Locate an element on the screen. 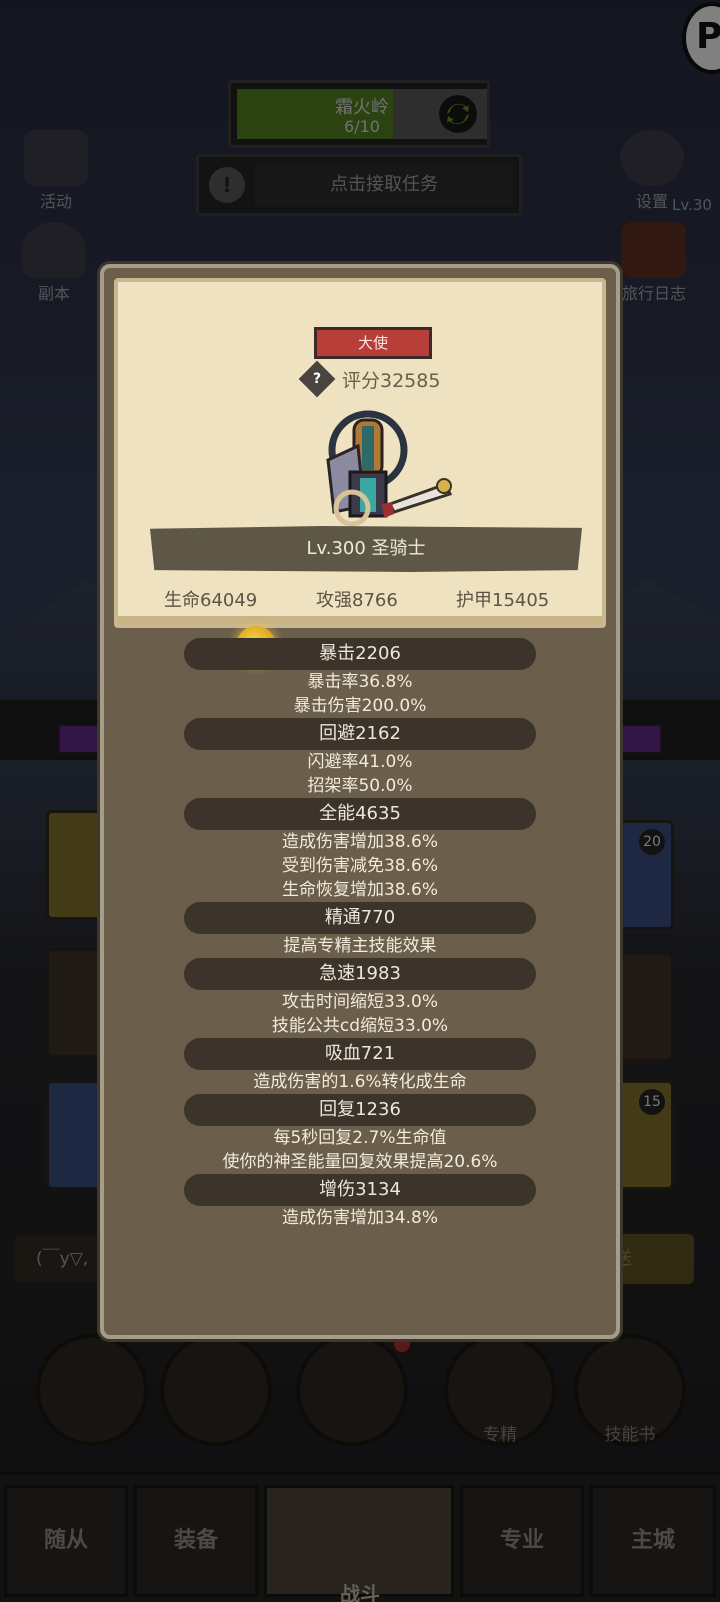 This screenshot has height=1602, width=720. stat-line: 使你的神圣能量回复效果提高20.6% is located at coordinates (360, 1162).